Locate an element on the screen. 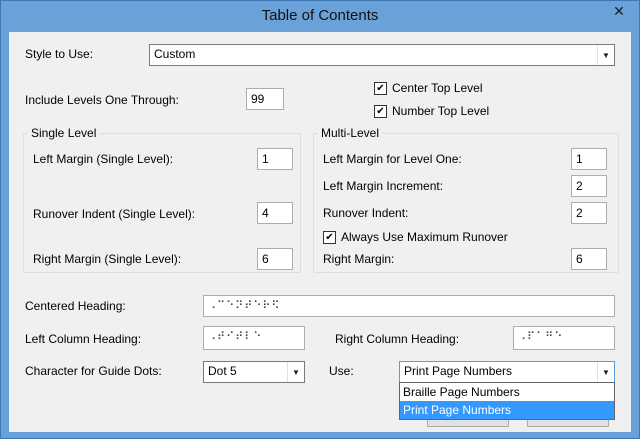  multi-level-title: Multi-Level is located at coordinates (350, 133).